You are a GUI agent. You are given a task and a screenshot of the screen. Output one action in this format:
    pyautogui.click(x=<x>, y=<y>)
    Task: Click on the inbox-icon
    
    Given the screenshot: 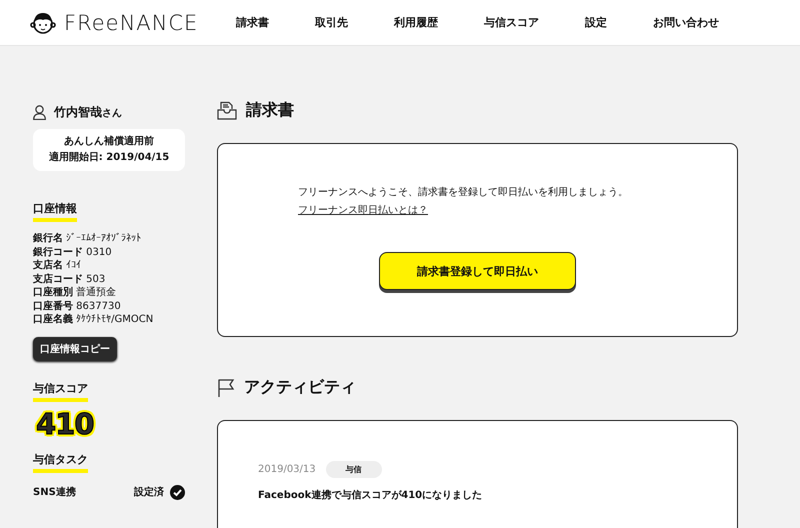 What is the action you would take?
    pyautogui.click(x=227, y=110)
    